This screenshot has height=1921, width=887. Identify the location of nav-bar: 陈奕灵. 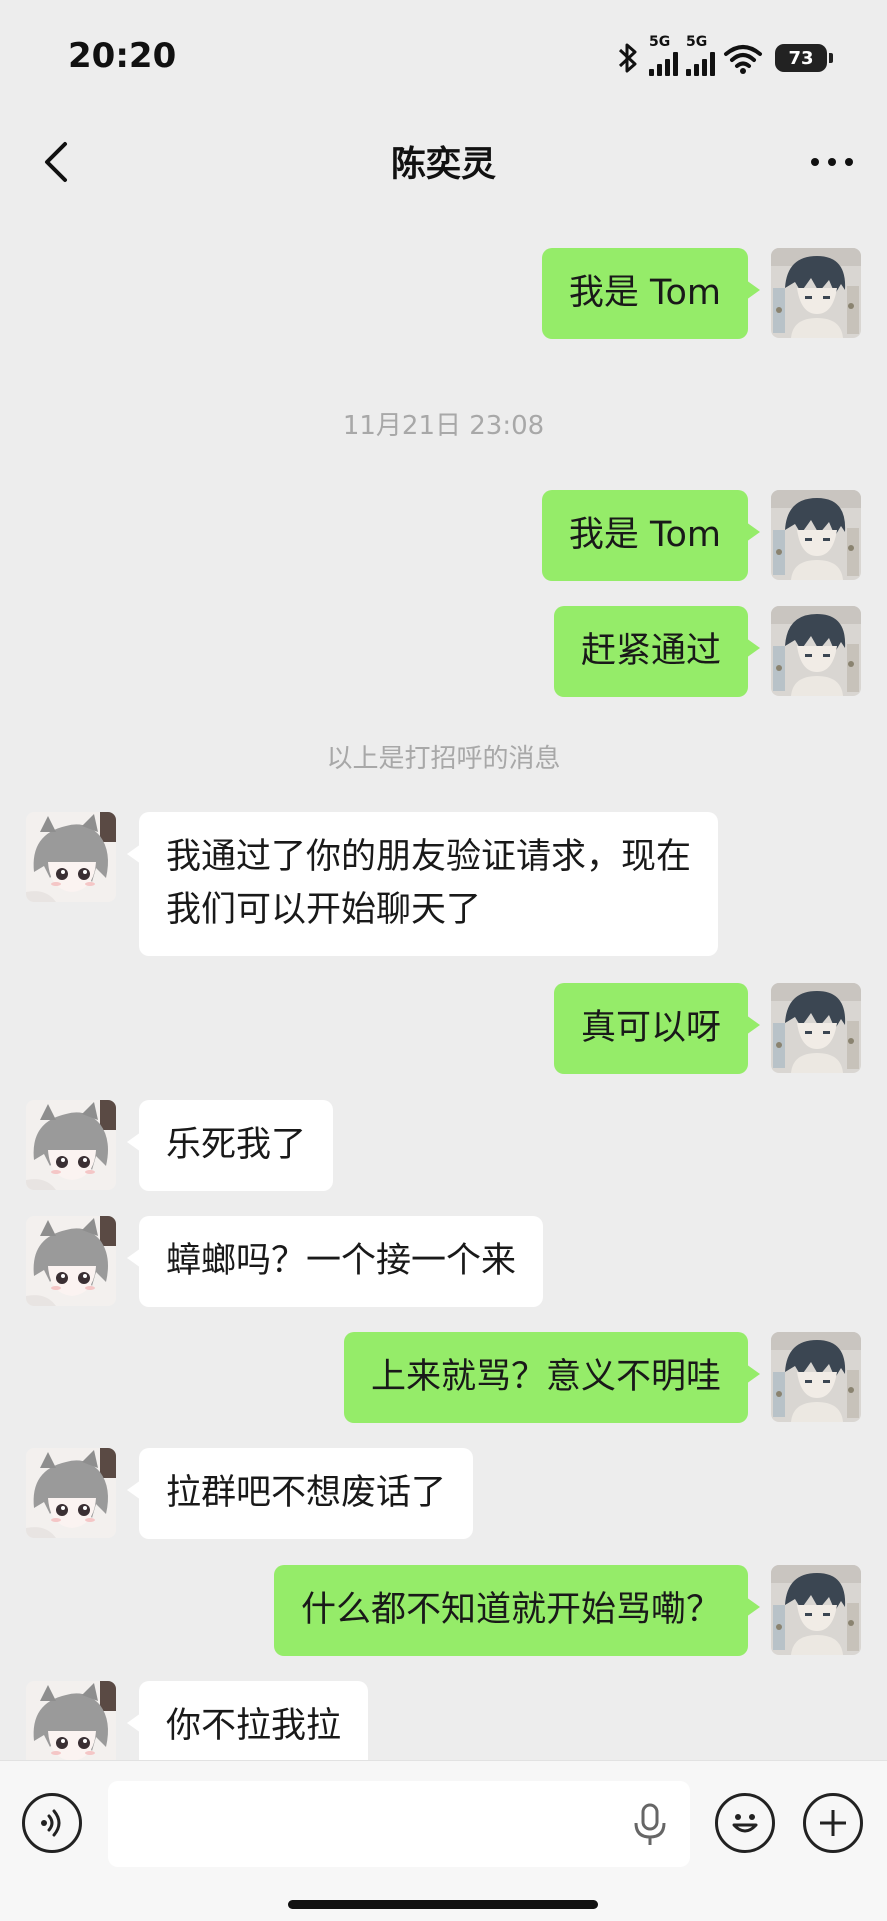
(443, 160).